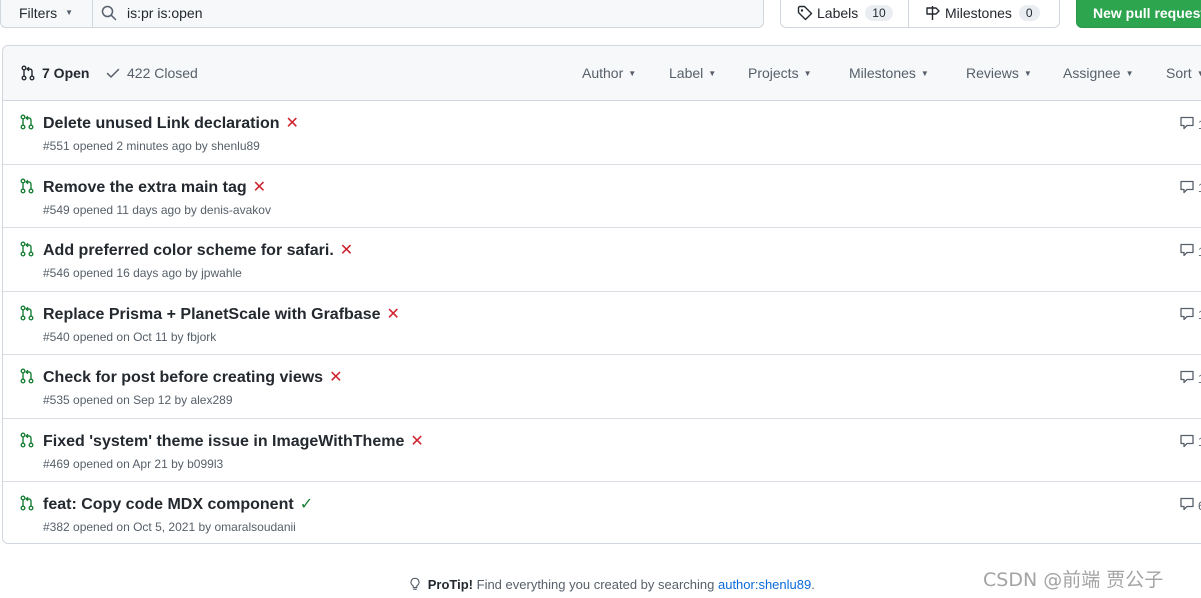 The height and width of the screenshot is (598, 1201). Describe the element at coordinates (879, 12) in the screenshot. I see `labels-count: 10` at that location.